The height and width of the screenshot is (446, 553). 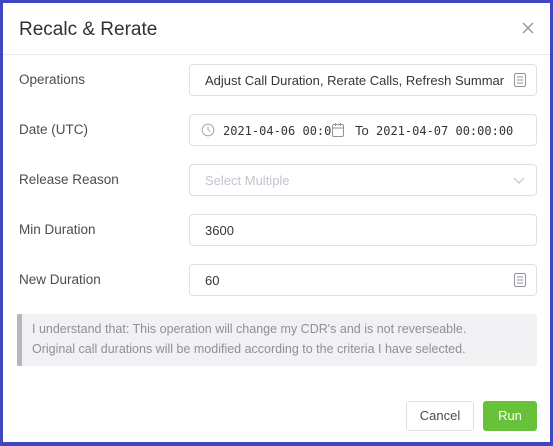 I want to click on date-range-separator: To, so click(x=362, y=130).